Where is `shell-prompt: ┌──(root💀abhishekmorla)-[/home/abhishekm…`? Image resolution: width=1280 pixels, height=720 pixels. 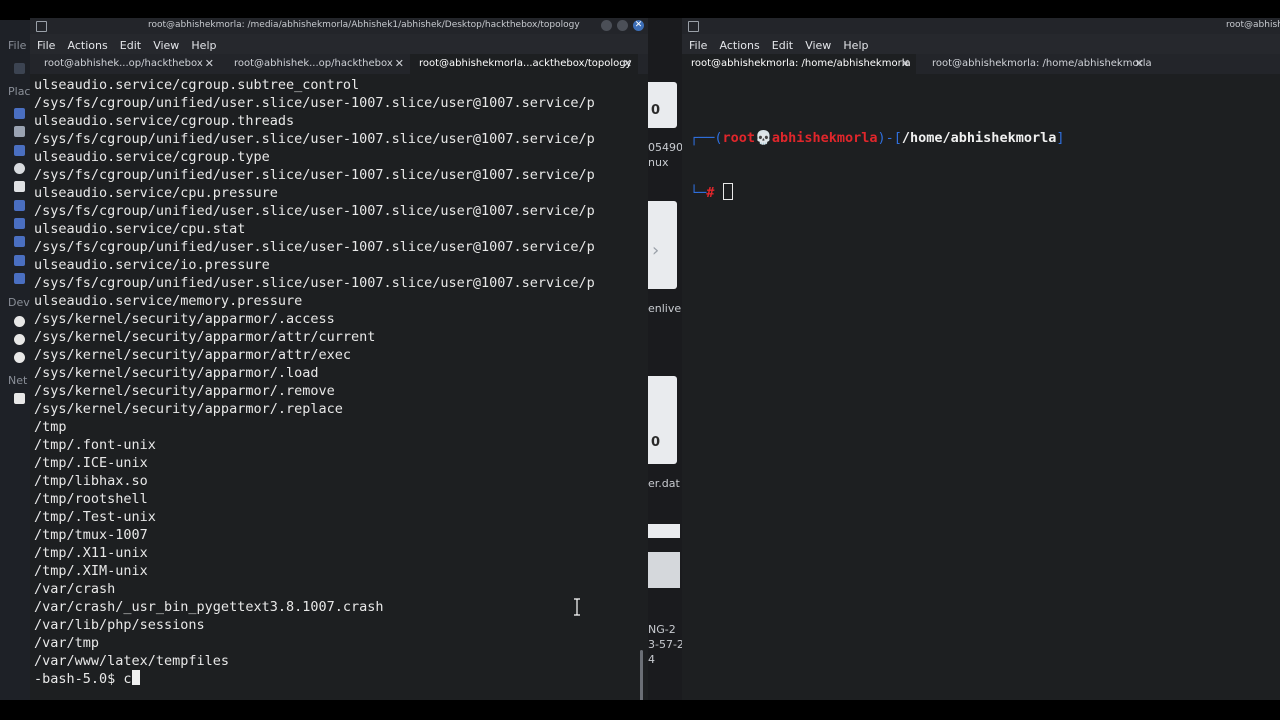
shell-prompt: ┌──(root💀abhishekmorla)-[/home/abhishekm… is located at coordinates (877, 165).